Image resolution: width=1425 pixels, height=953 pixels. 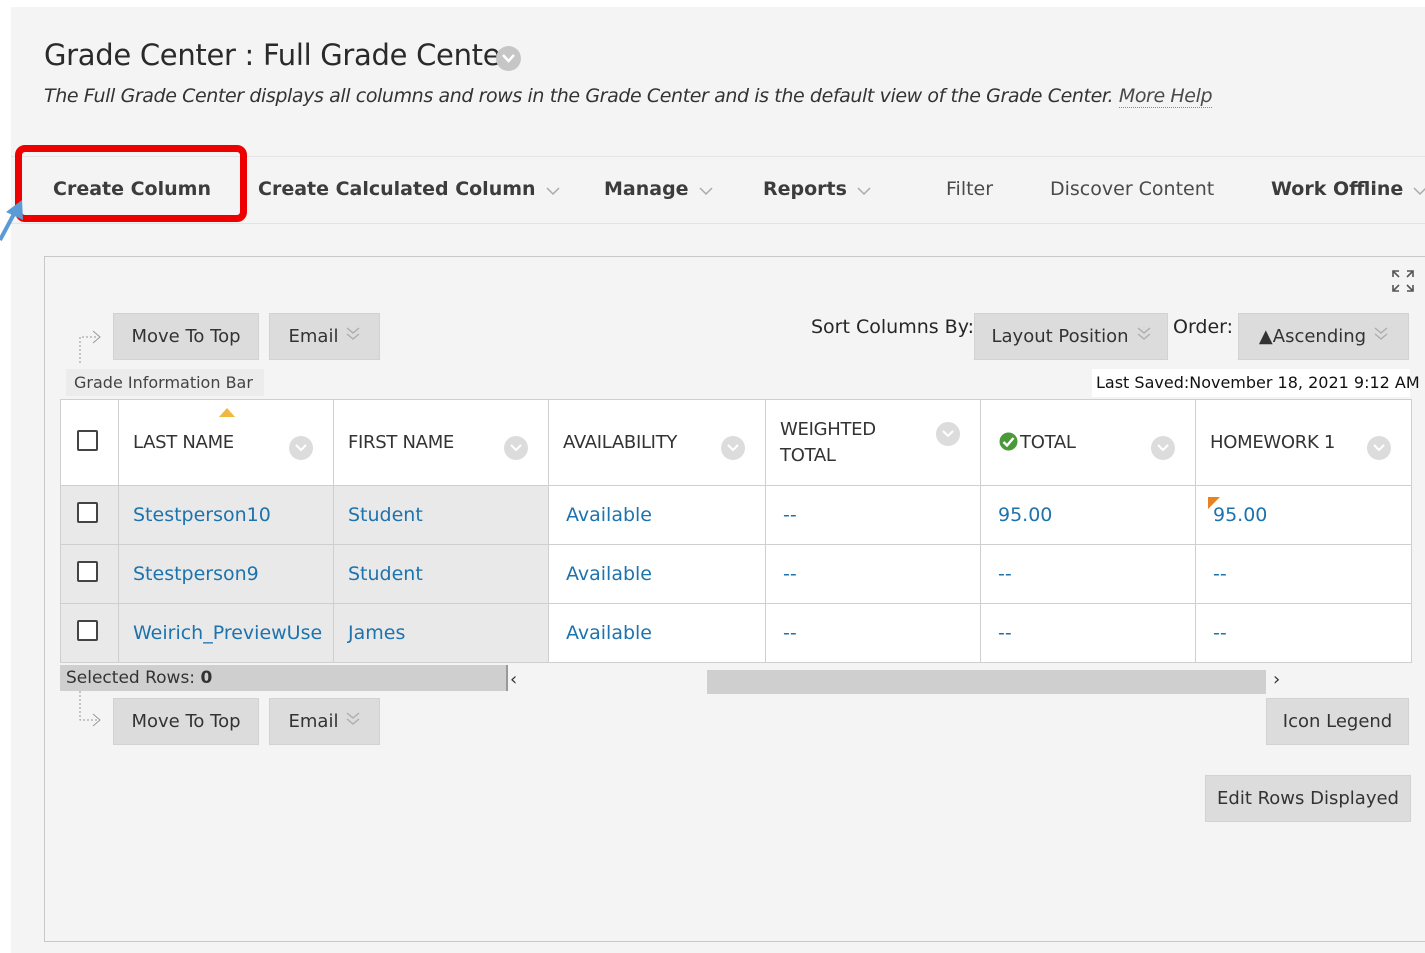 What do you see at coordinates (620, 442) in the screenshot?
I see `header-label: AVAILABILITY` at bounding box center [620, 442].